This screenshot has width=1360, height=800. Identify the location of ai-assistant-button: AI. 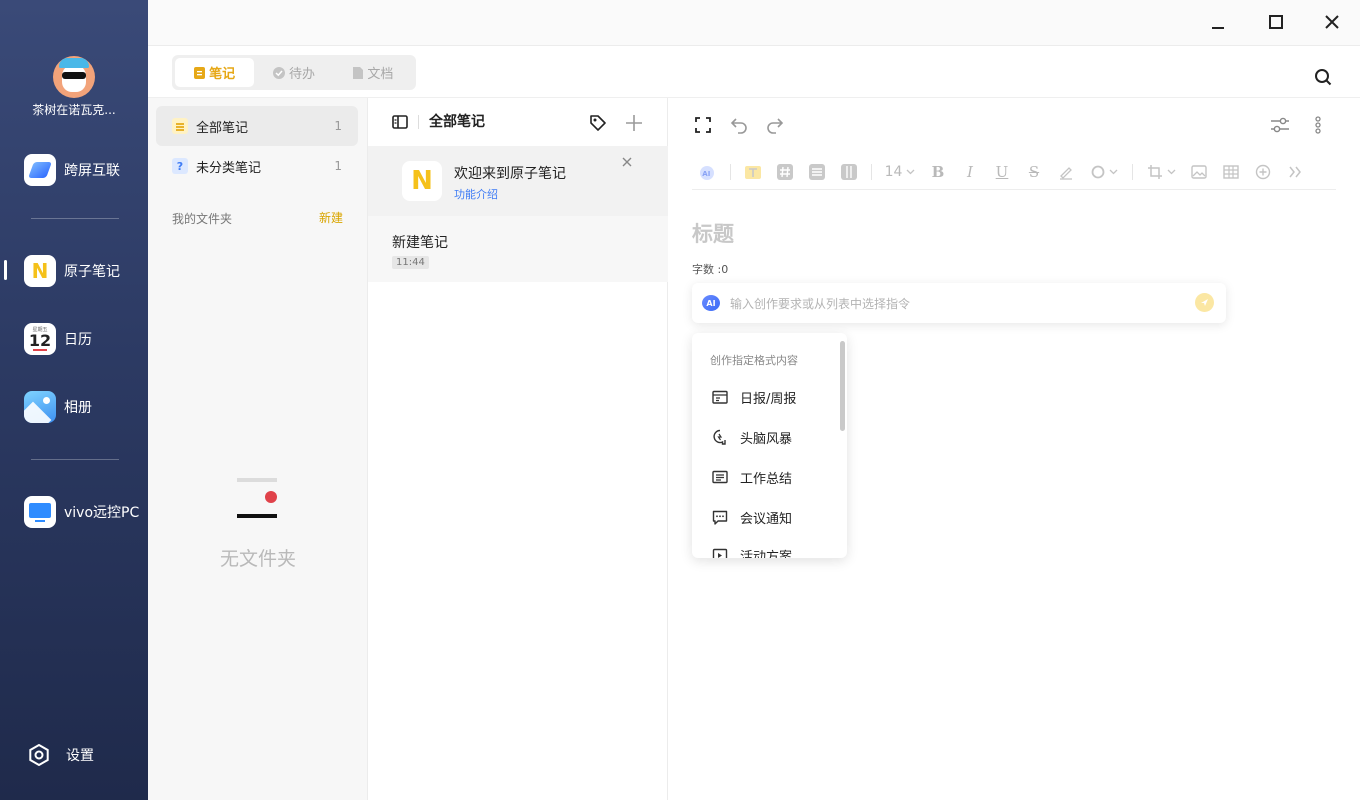
(708, 172).